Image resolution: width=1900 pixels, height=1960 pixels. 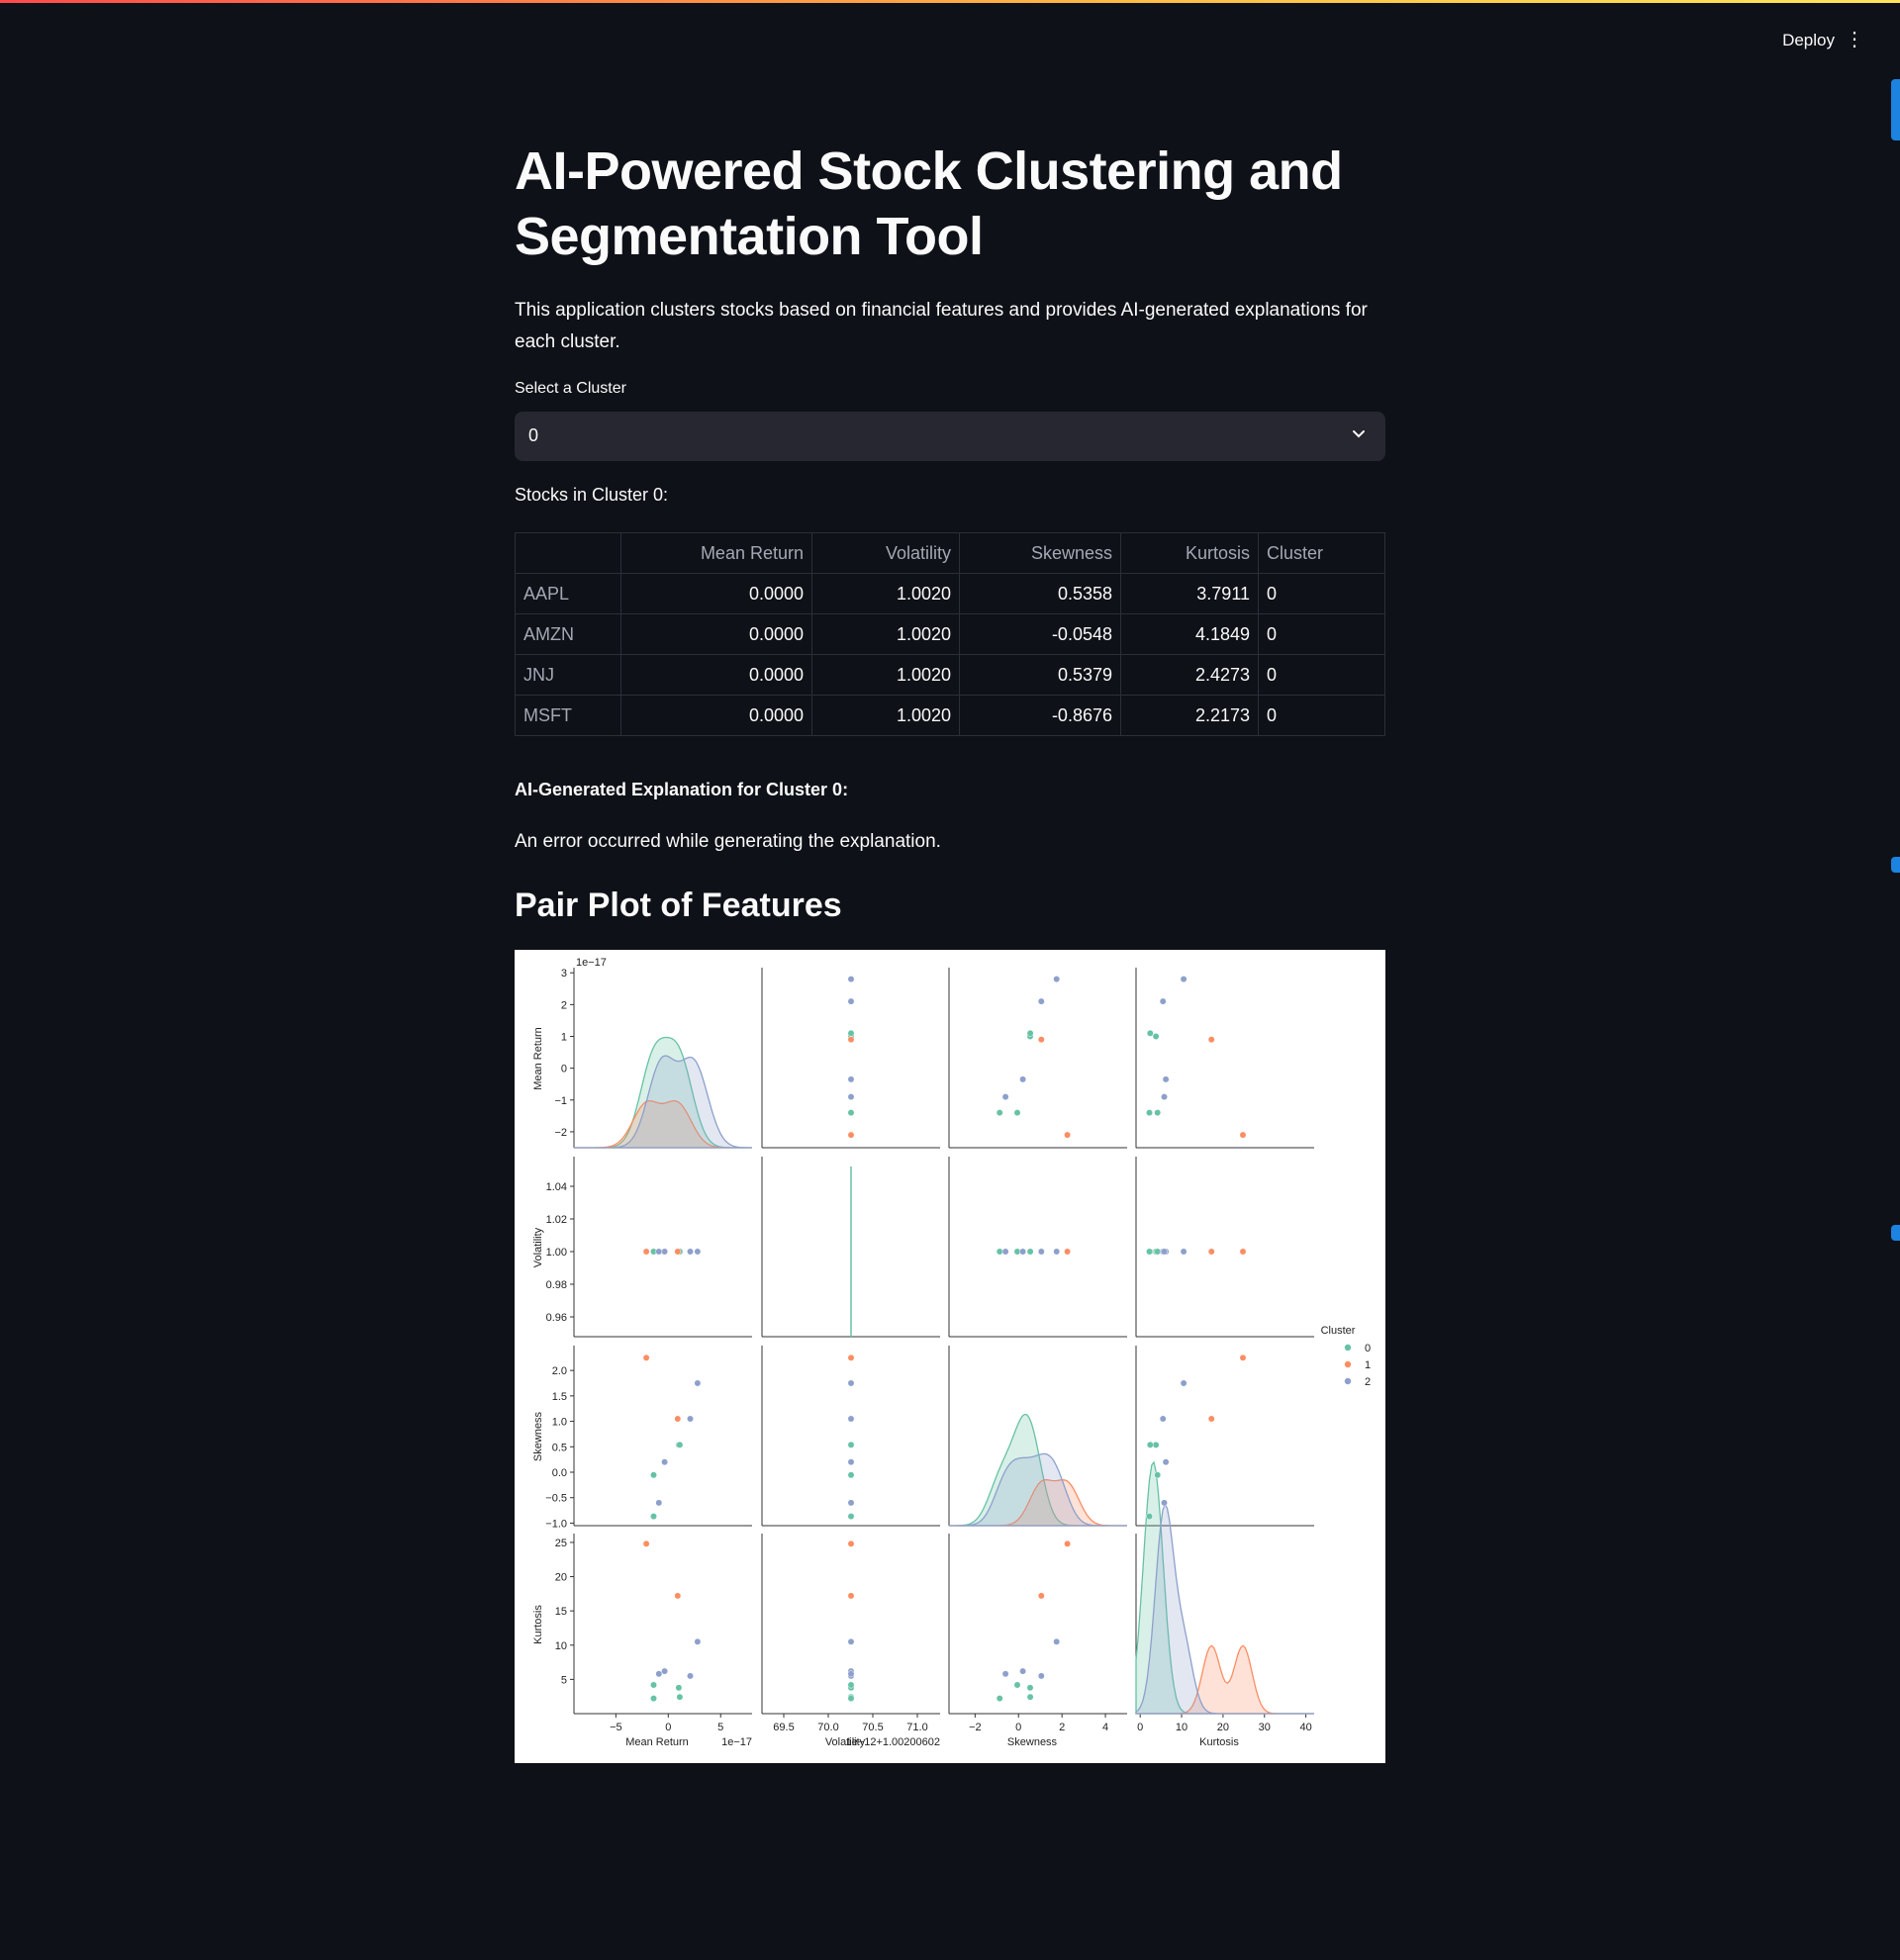 What do you see at coordinates (668, 1727) in the screenshot?
I see `x-tick-label: 0` at bounding box center [668, 1727].